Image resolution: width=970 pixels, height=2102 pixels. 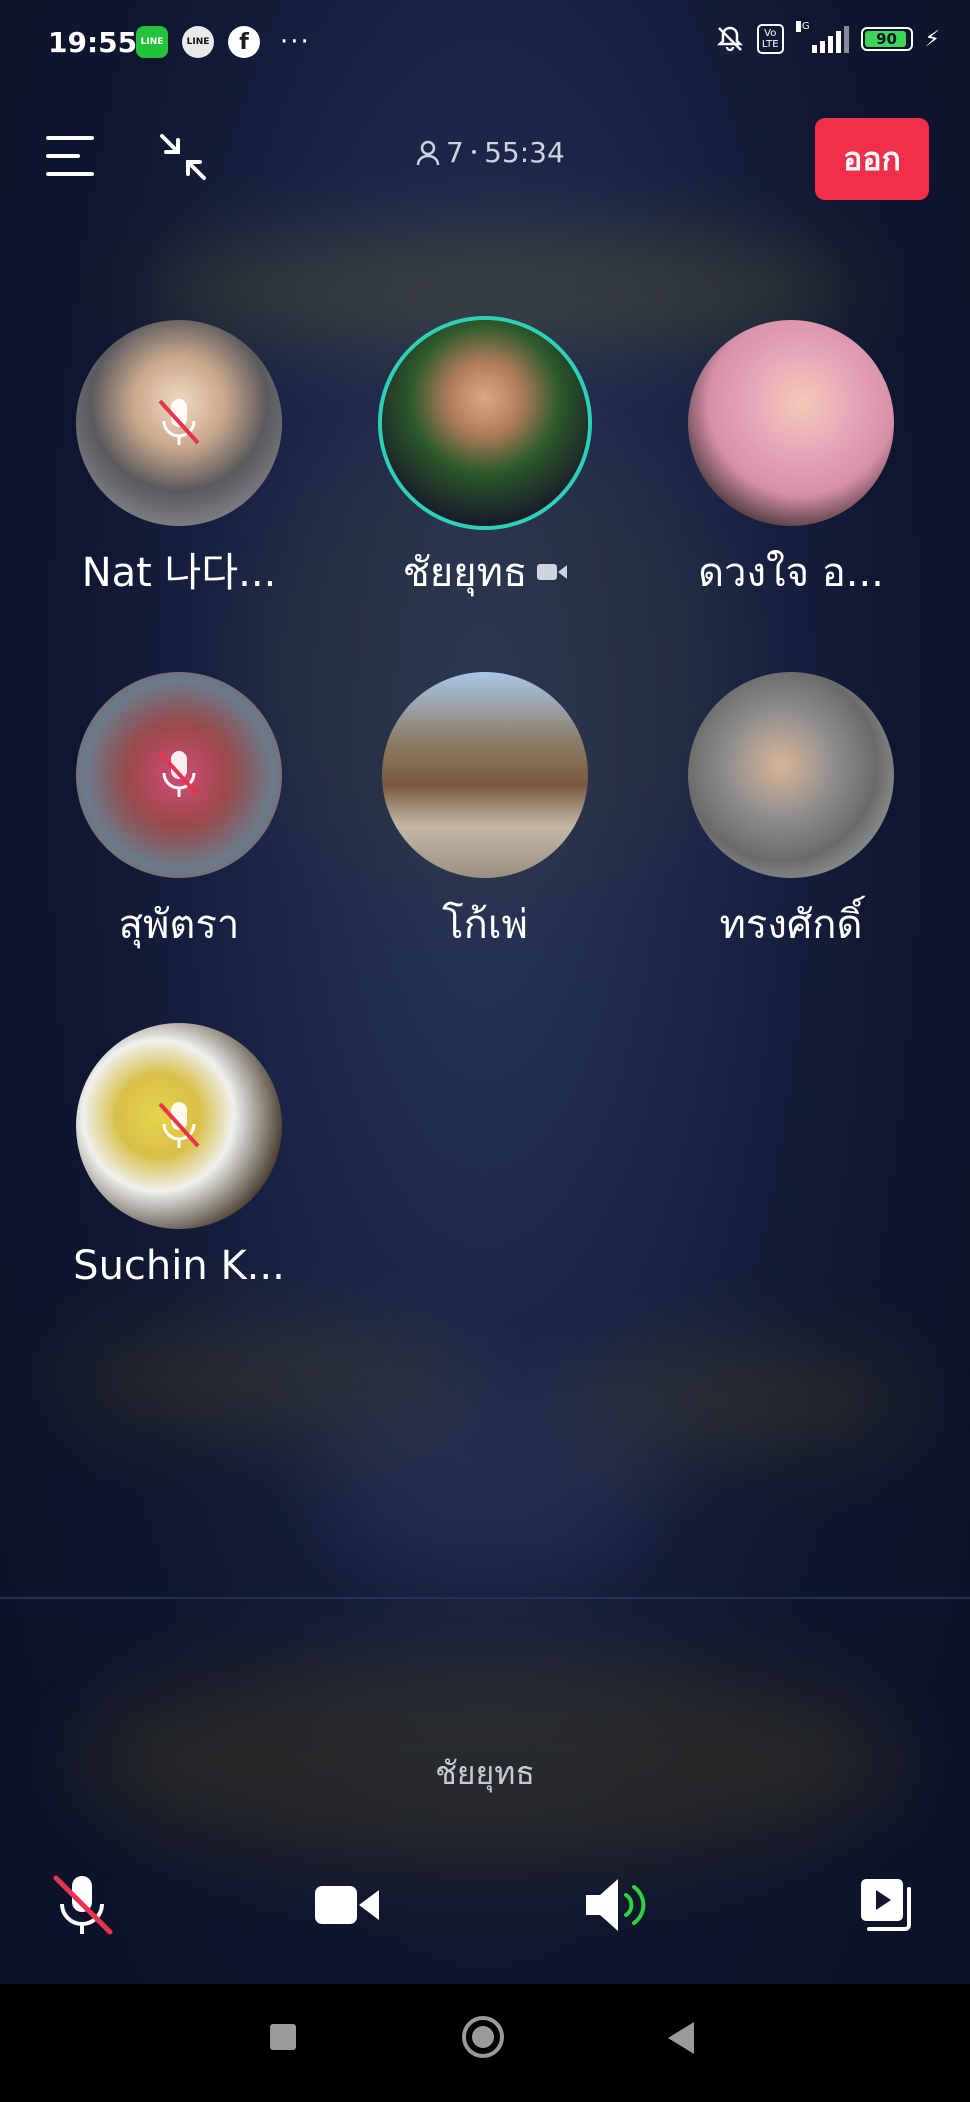 I want to click on status-time: 19:55, so click(x=93, y=42).